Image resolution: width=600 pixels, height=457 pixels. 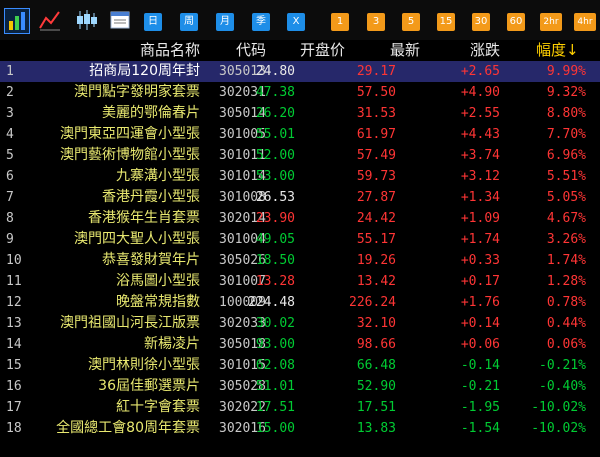 I want to click on row-change-pct: 1.28%, so click(x=566, y=281).